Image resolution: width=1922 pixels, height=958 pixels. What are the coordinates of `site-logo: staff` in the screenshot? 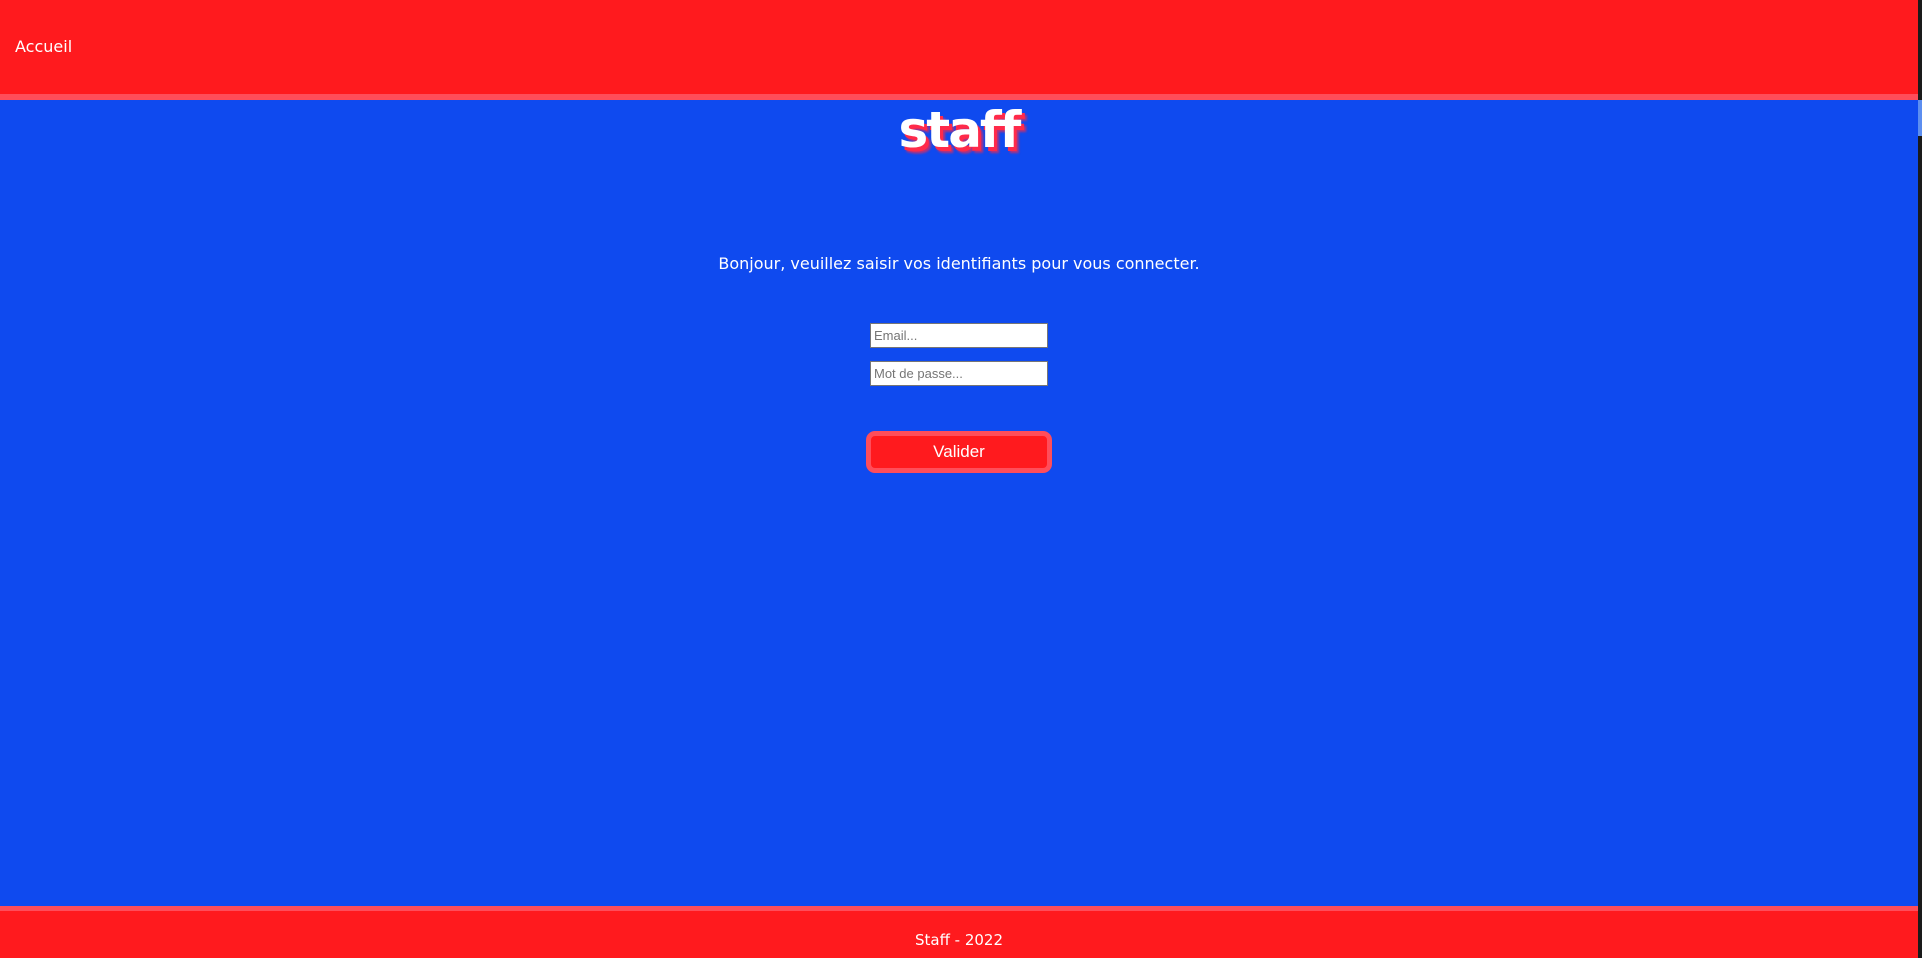 It's located at (960, 130).